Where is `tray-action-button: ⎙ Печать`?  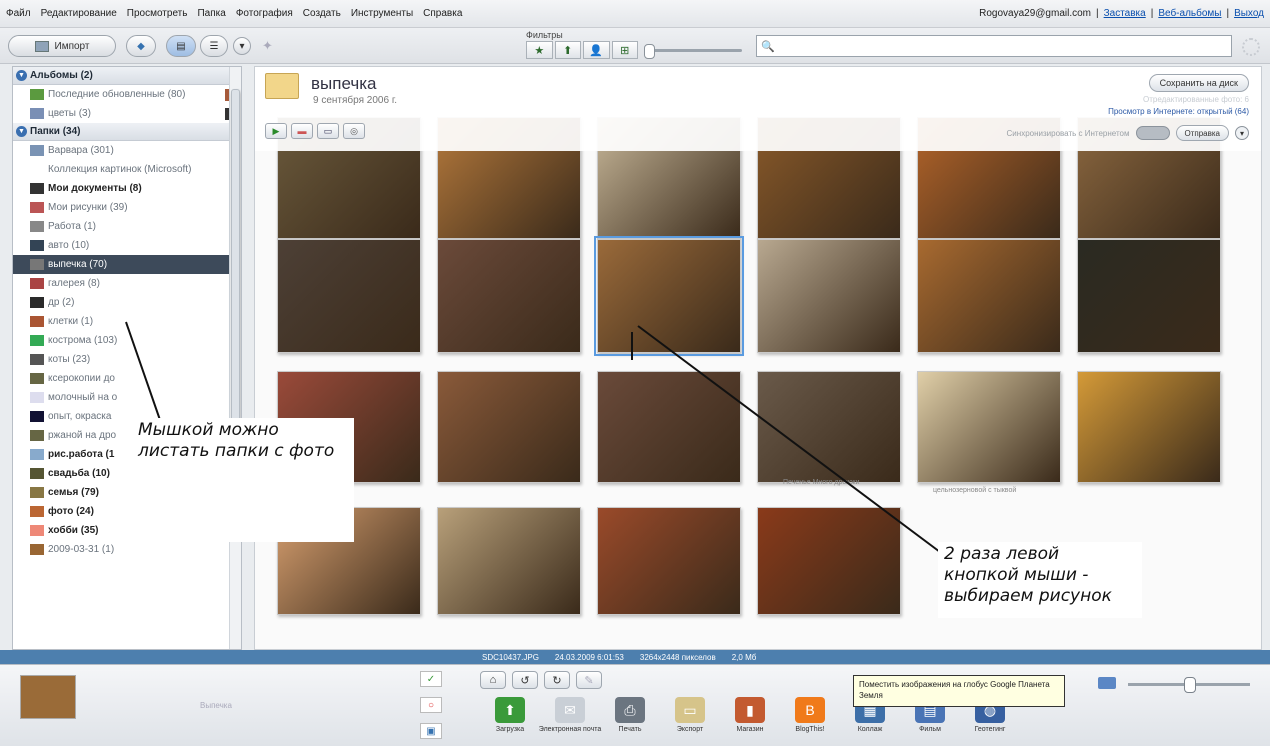
tray-action-button: ⎙ Печать is located at coordinates (630, 715).